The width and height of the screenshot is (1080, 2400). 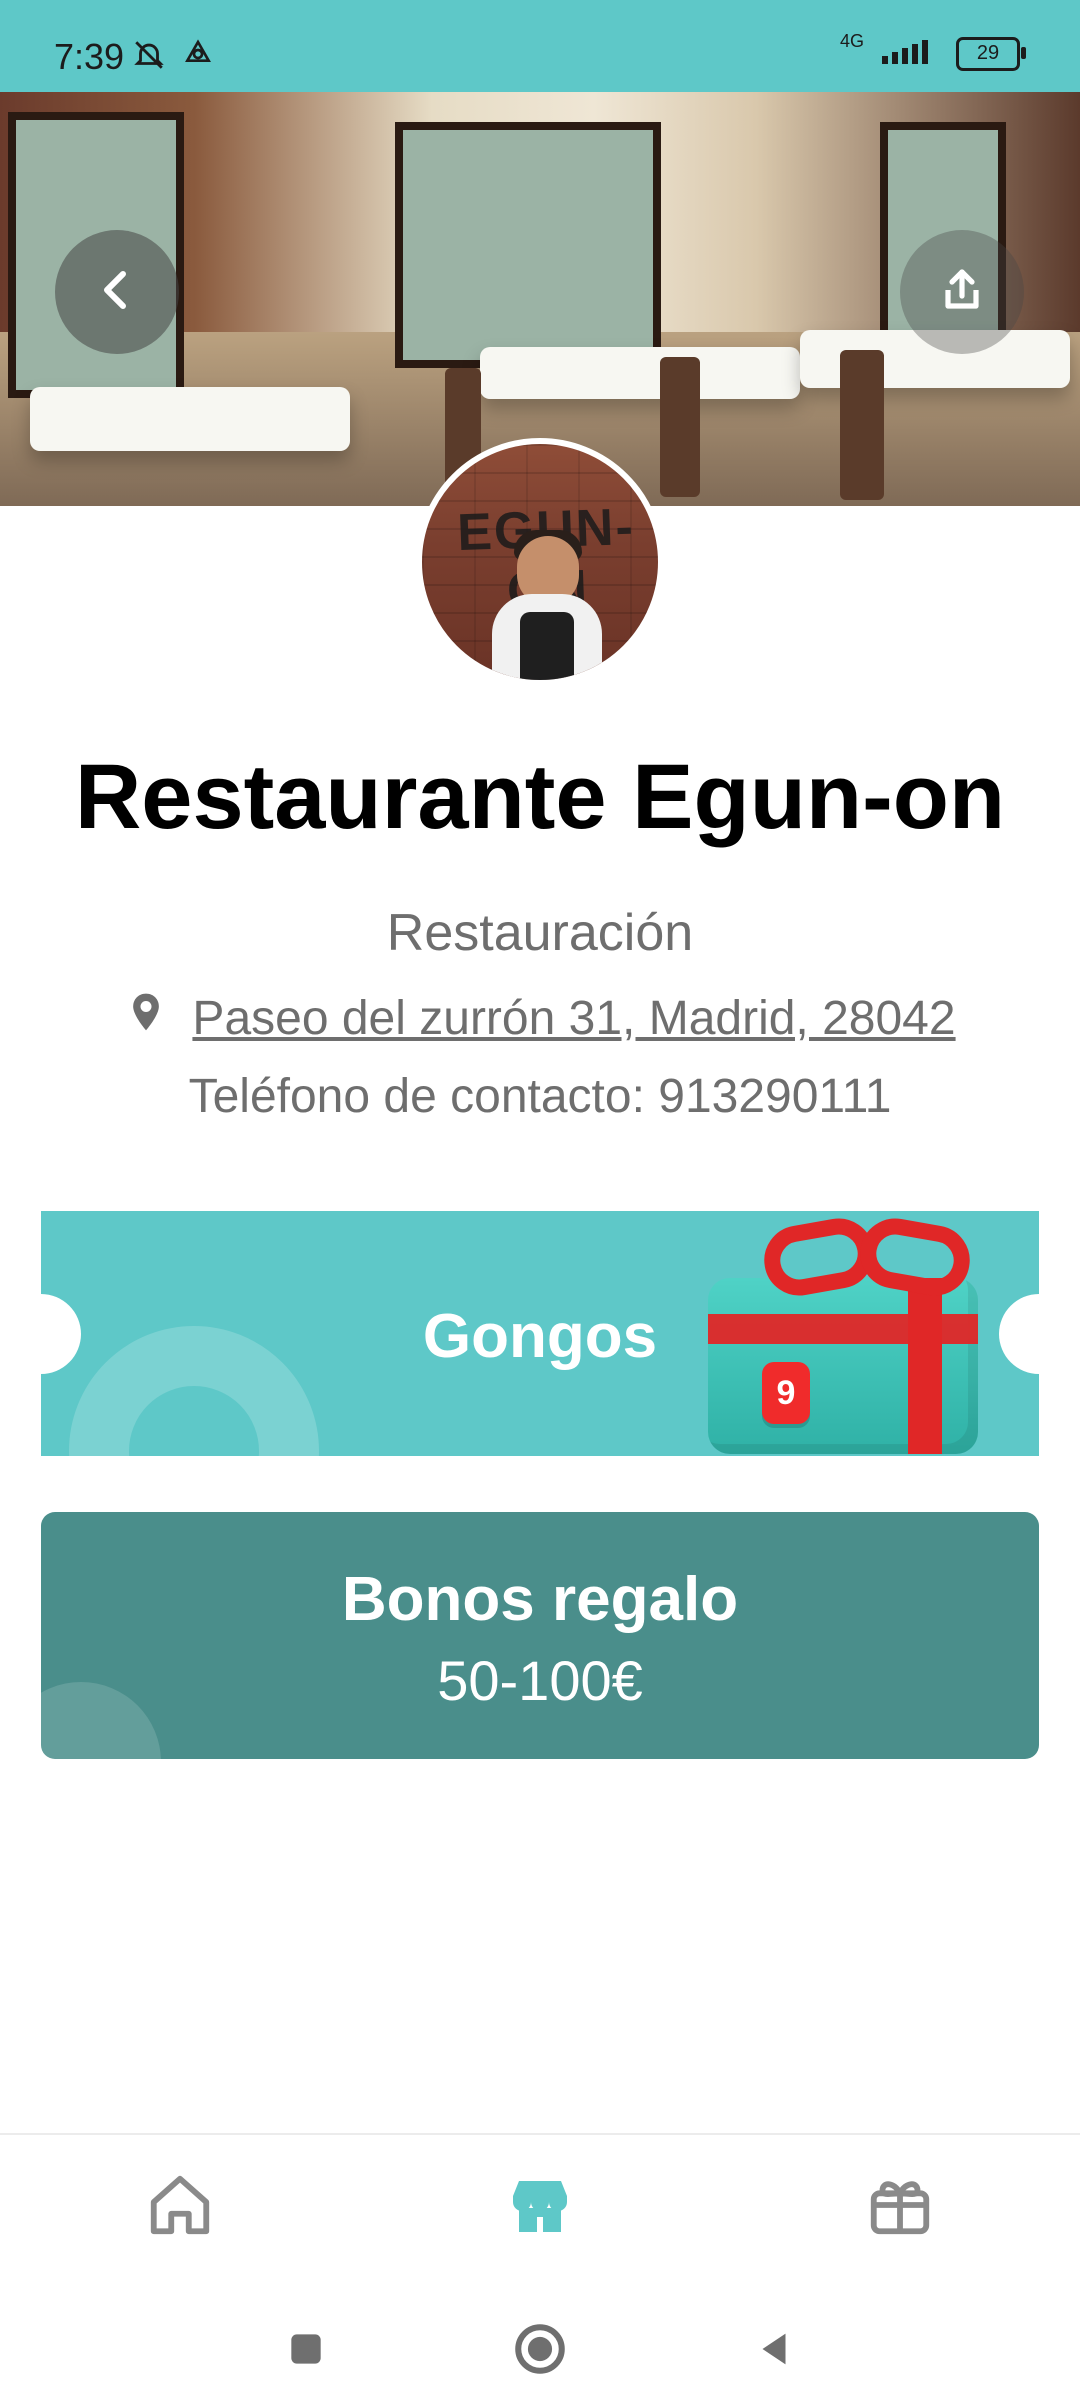 I want to click on sync-icon, so click(x=198, y=57).